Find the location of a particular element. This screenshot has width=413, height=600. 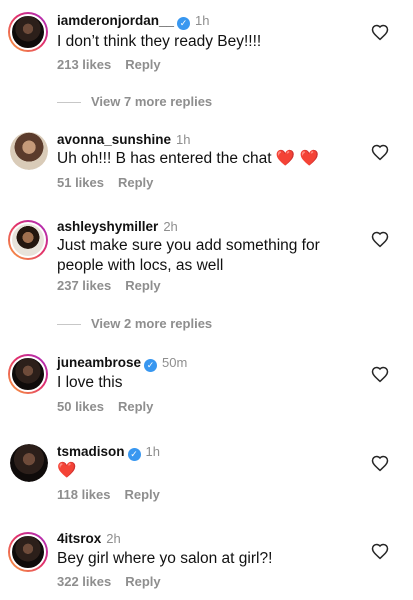

comment-text: Bey girl where yo salon at girl?! is located at coordinates (165, 558).